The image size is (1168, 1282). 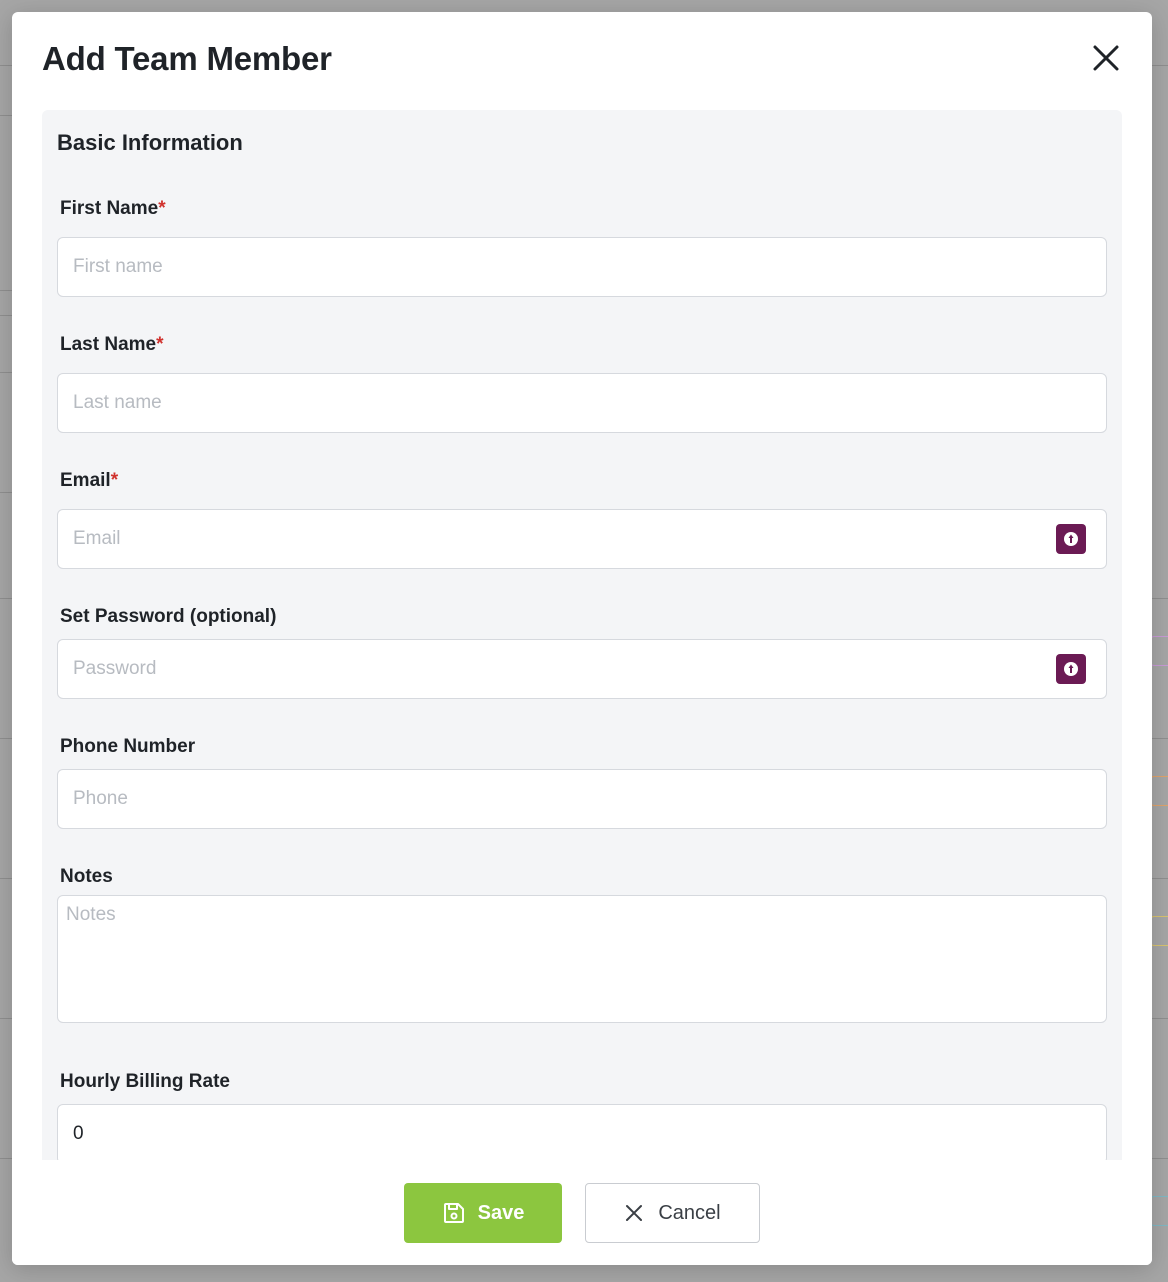 I want to click on close-icon, so click(x=1106, y=58).